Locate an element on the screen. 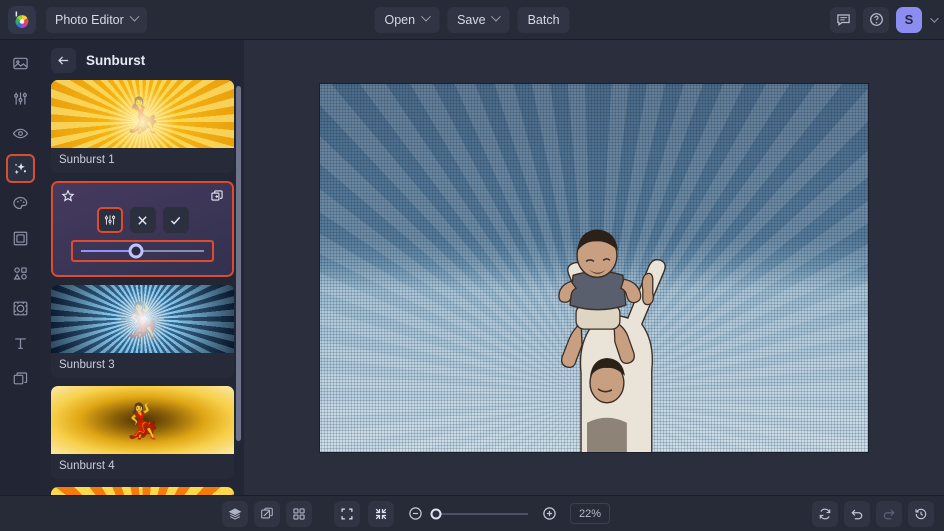  panel-header: Sunburst is located at coordinates (142, 60).